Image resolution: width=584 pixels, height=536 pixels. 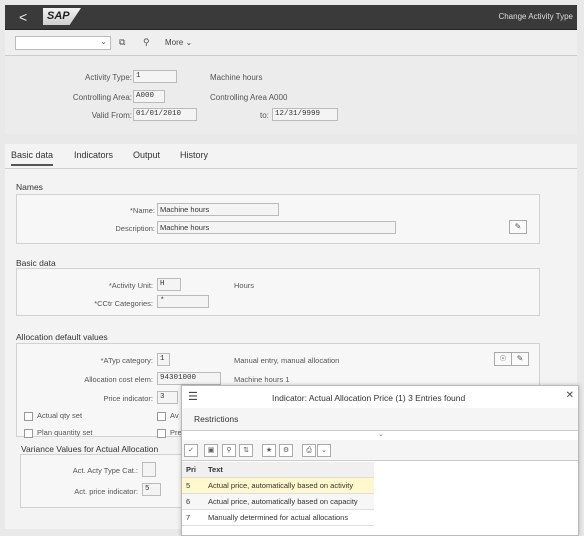 I want to click on tab-indicators: Indicators, so click(x=93, y=155).